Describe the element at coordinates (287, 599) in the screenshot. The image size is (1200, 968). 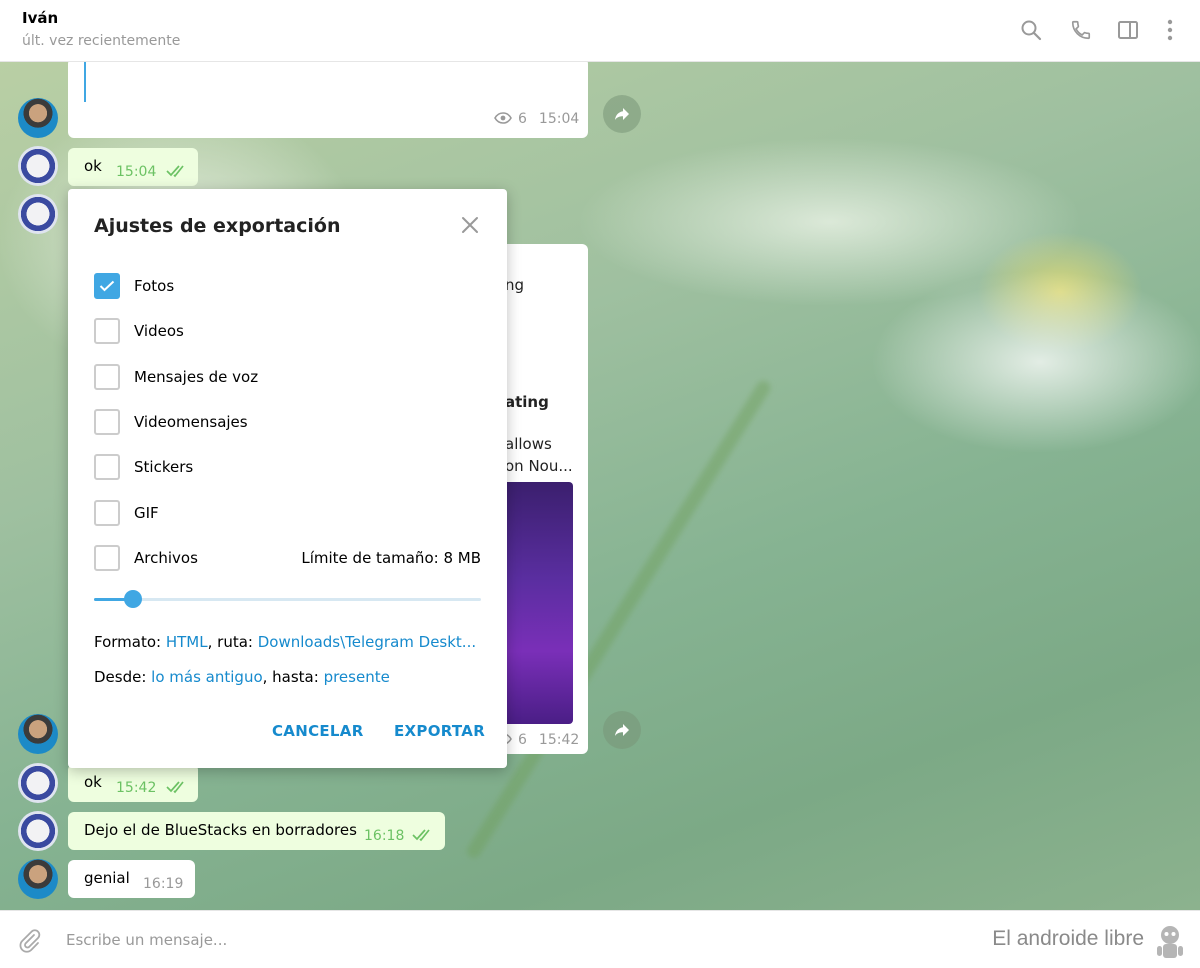
I see `size-limit-slider` at that location.